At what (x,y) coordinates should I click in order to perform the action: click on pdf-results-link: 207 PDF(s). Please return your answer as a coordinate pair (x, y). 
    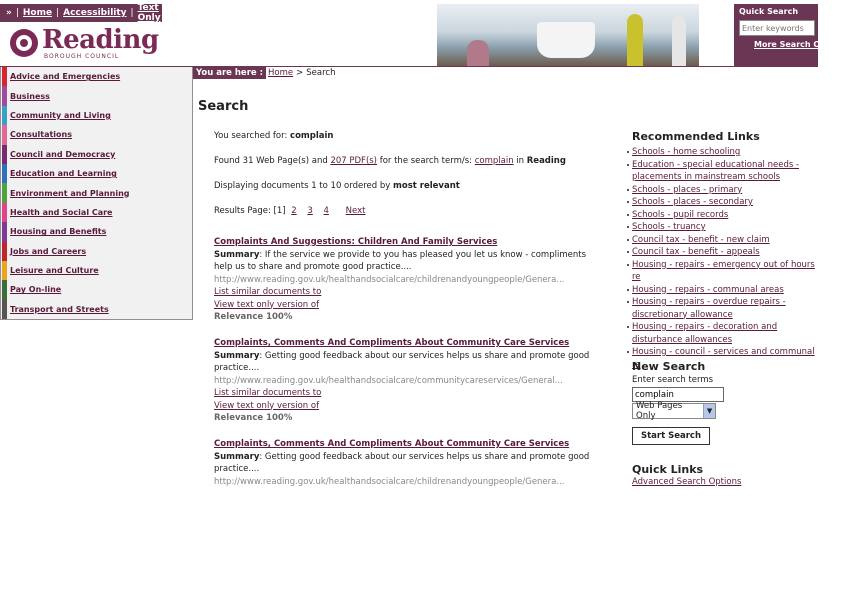
    Looking at the image, I should click on (353, 161).